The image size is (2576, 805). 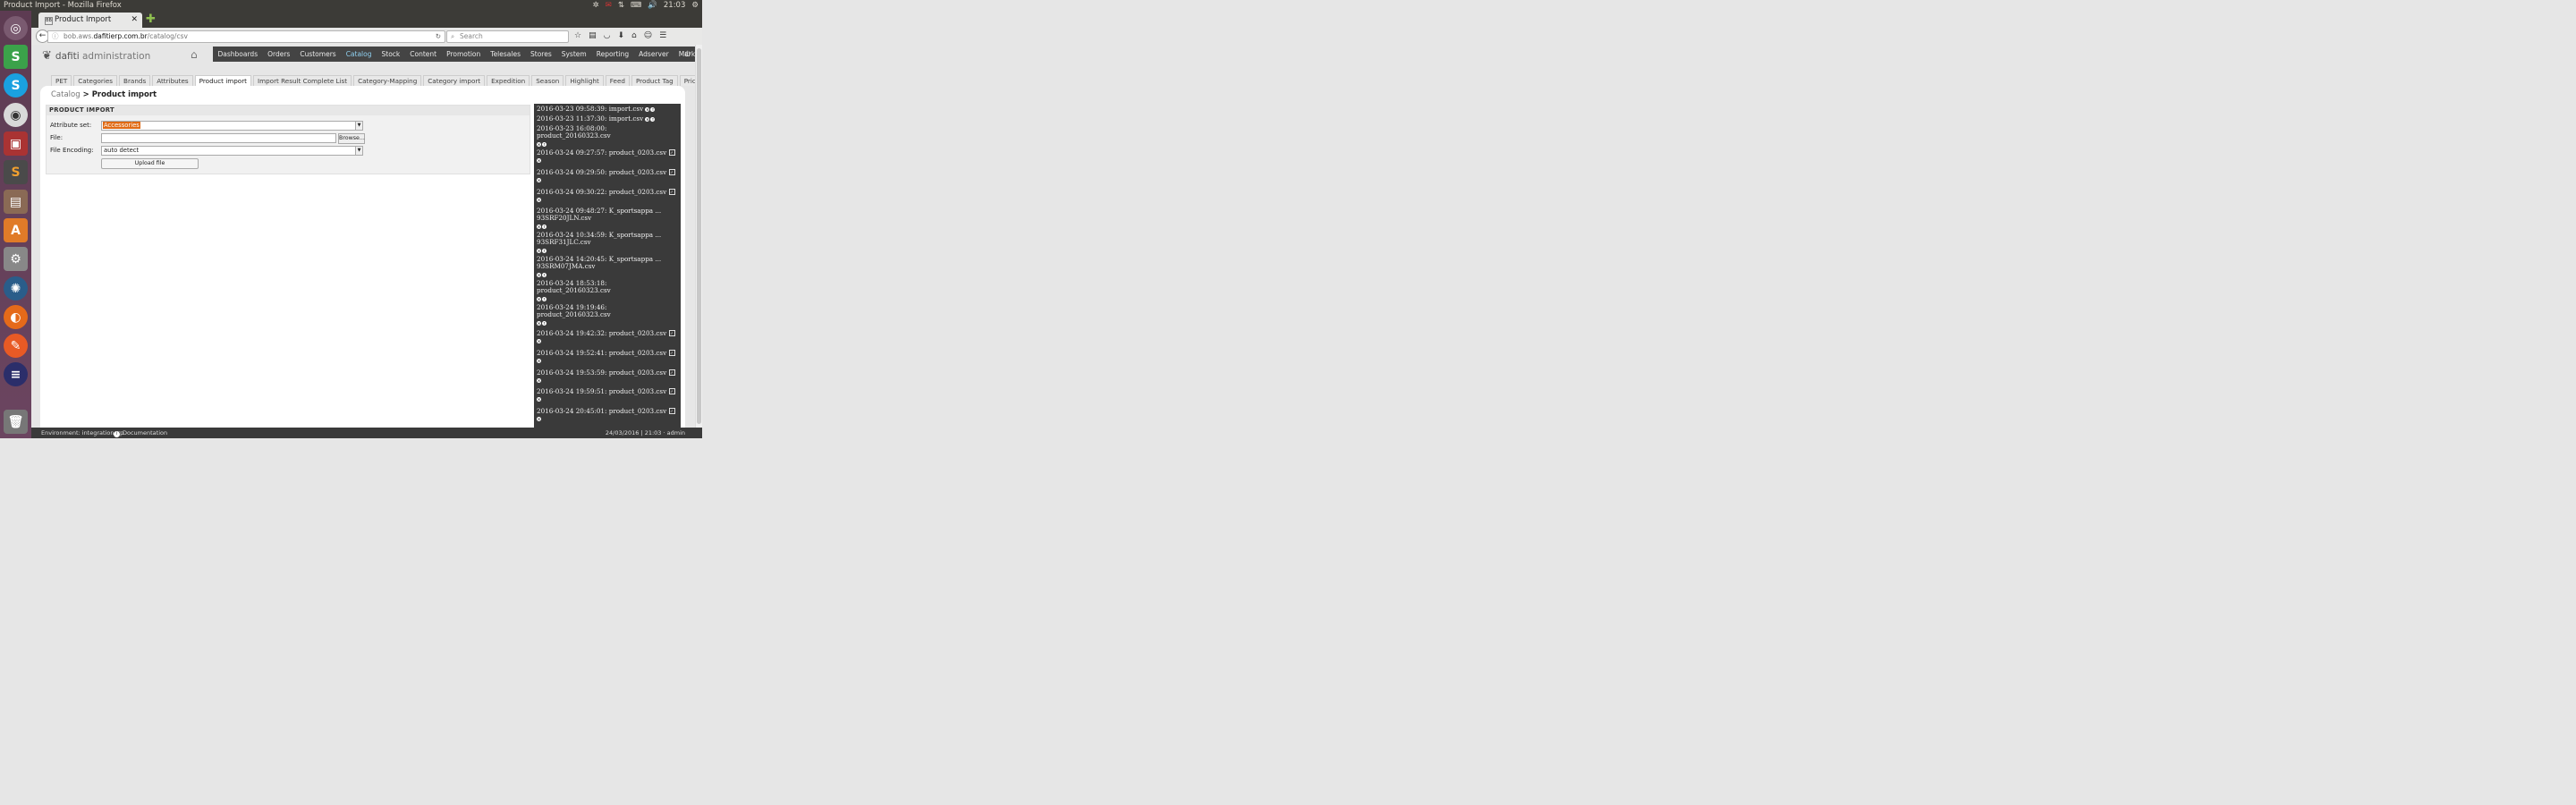 What do you see at coordinates (654, 54) in the screenshot?
I see `main-nav-item-adserver: Adserver` at bounding box center [654, 54].